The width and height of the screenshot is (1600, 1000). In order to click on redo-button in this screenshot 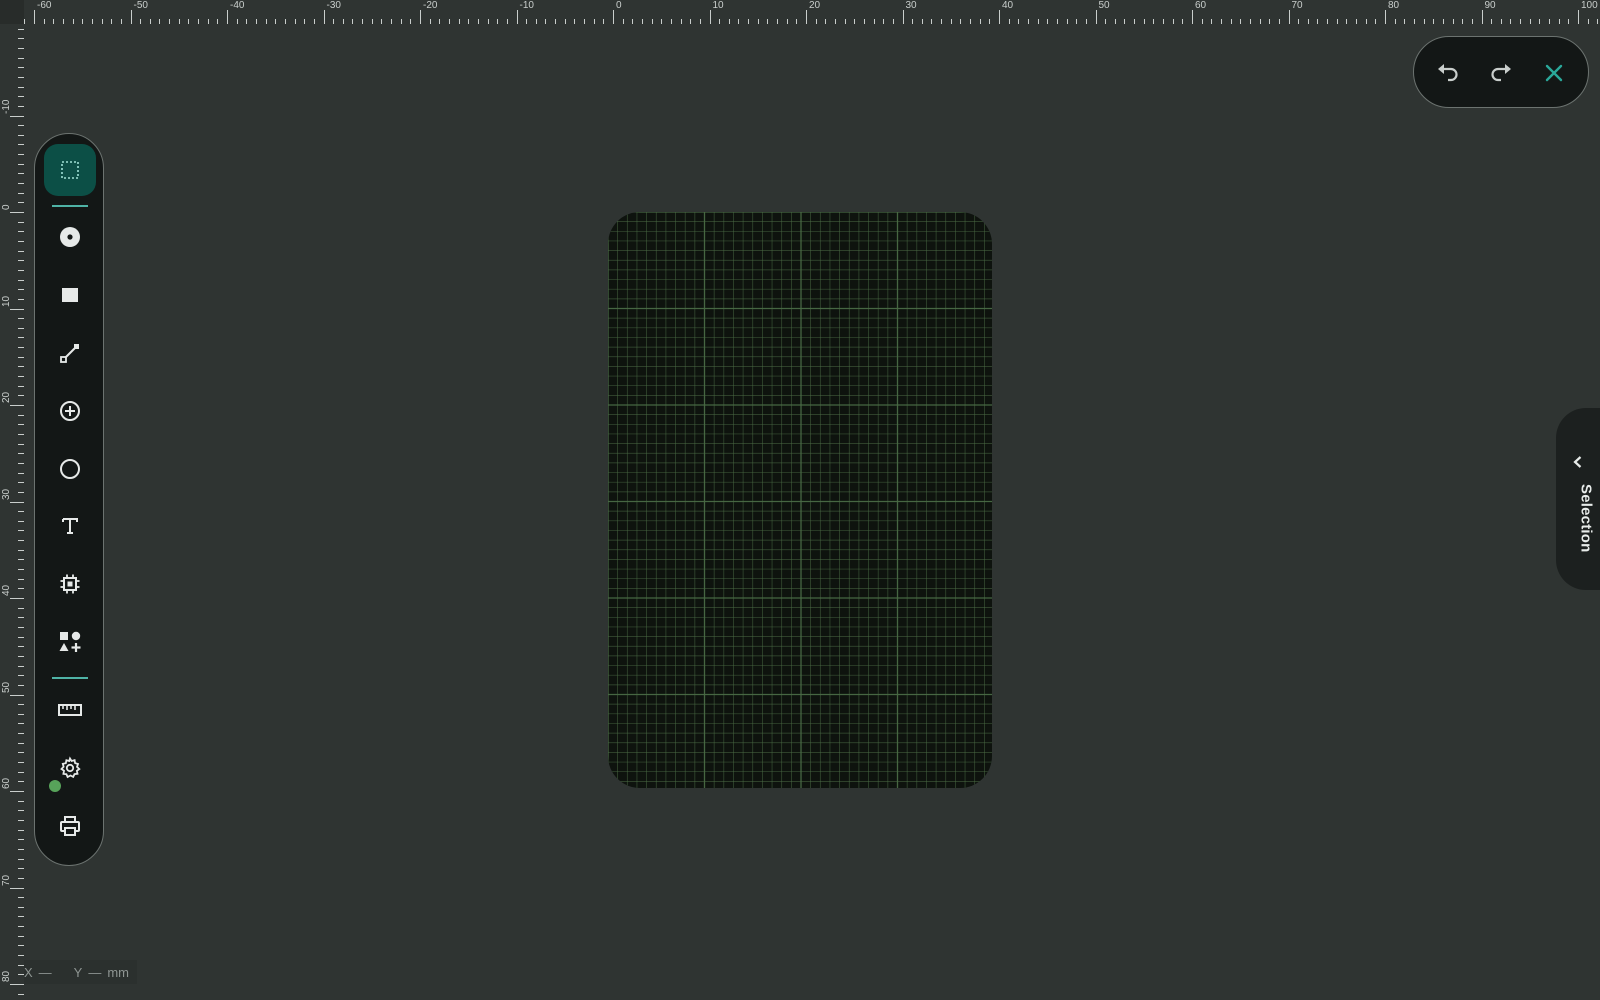, I will do `click(1501, 73)`.